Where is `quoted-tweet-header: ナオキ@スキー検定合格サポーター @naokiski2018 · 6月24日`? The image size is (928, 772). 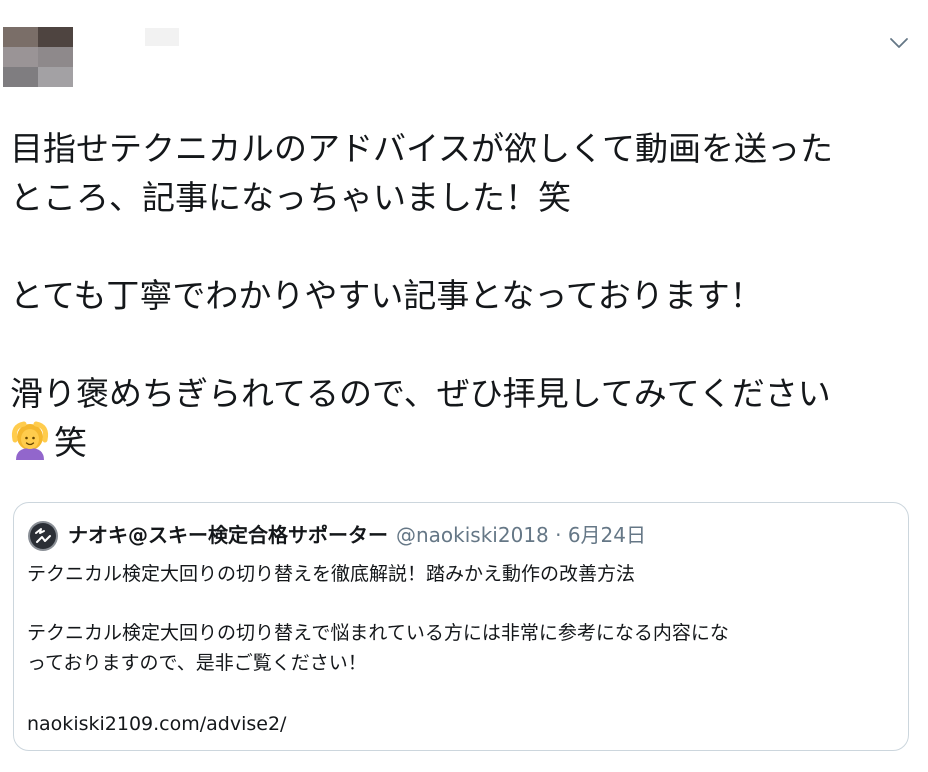
quoted-tweet-header: ナオキ@スキー検定合格サポーター @naokiski2018 · 6月24日 is located at coordinates (357, 535).